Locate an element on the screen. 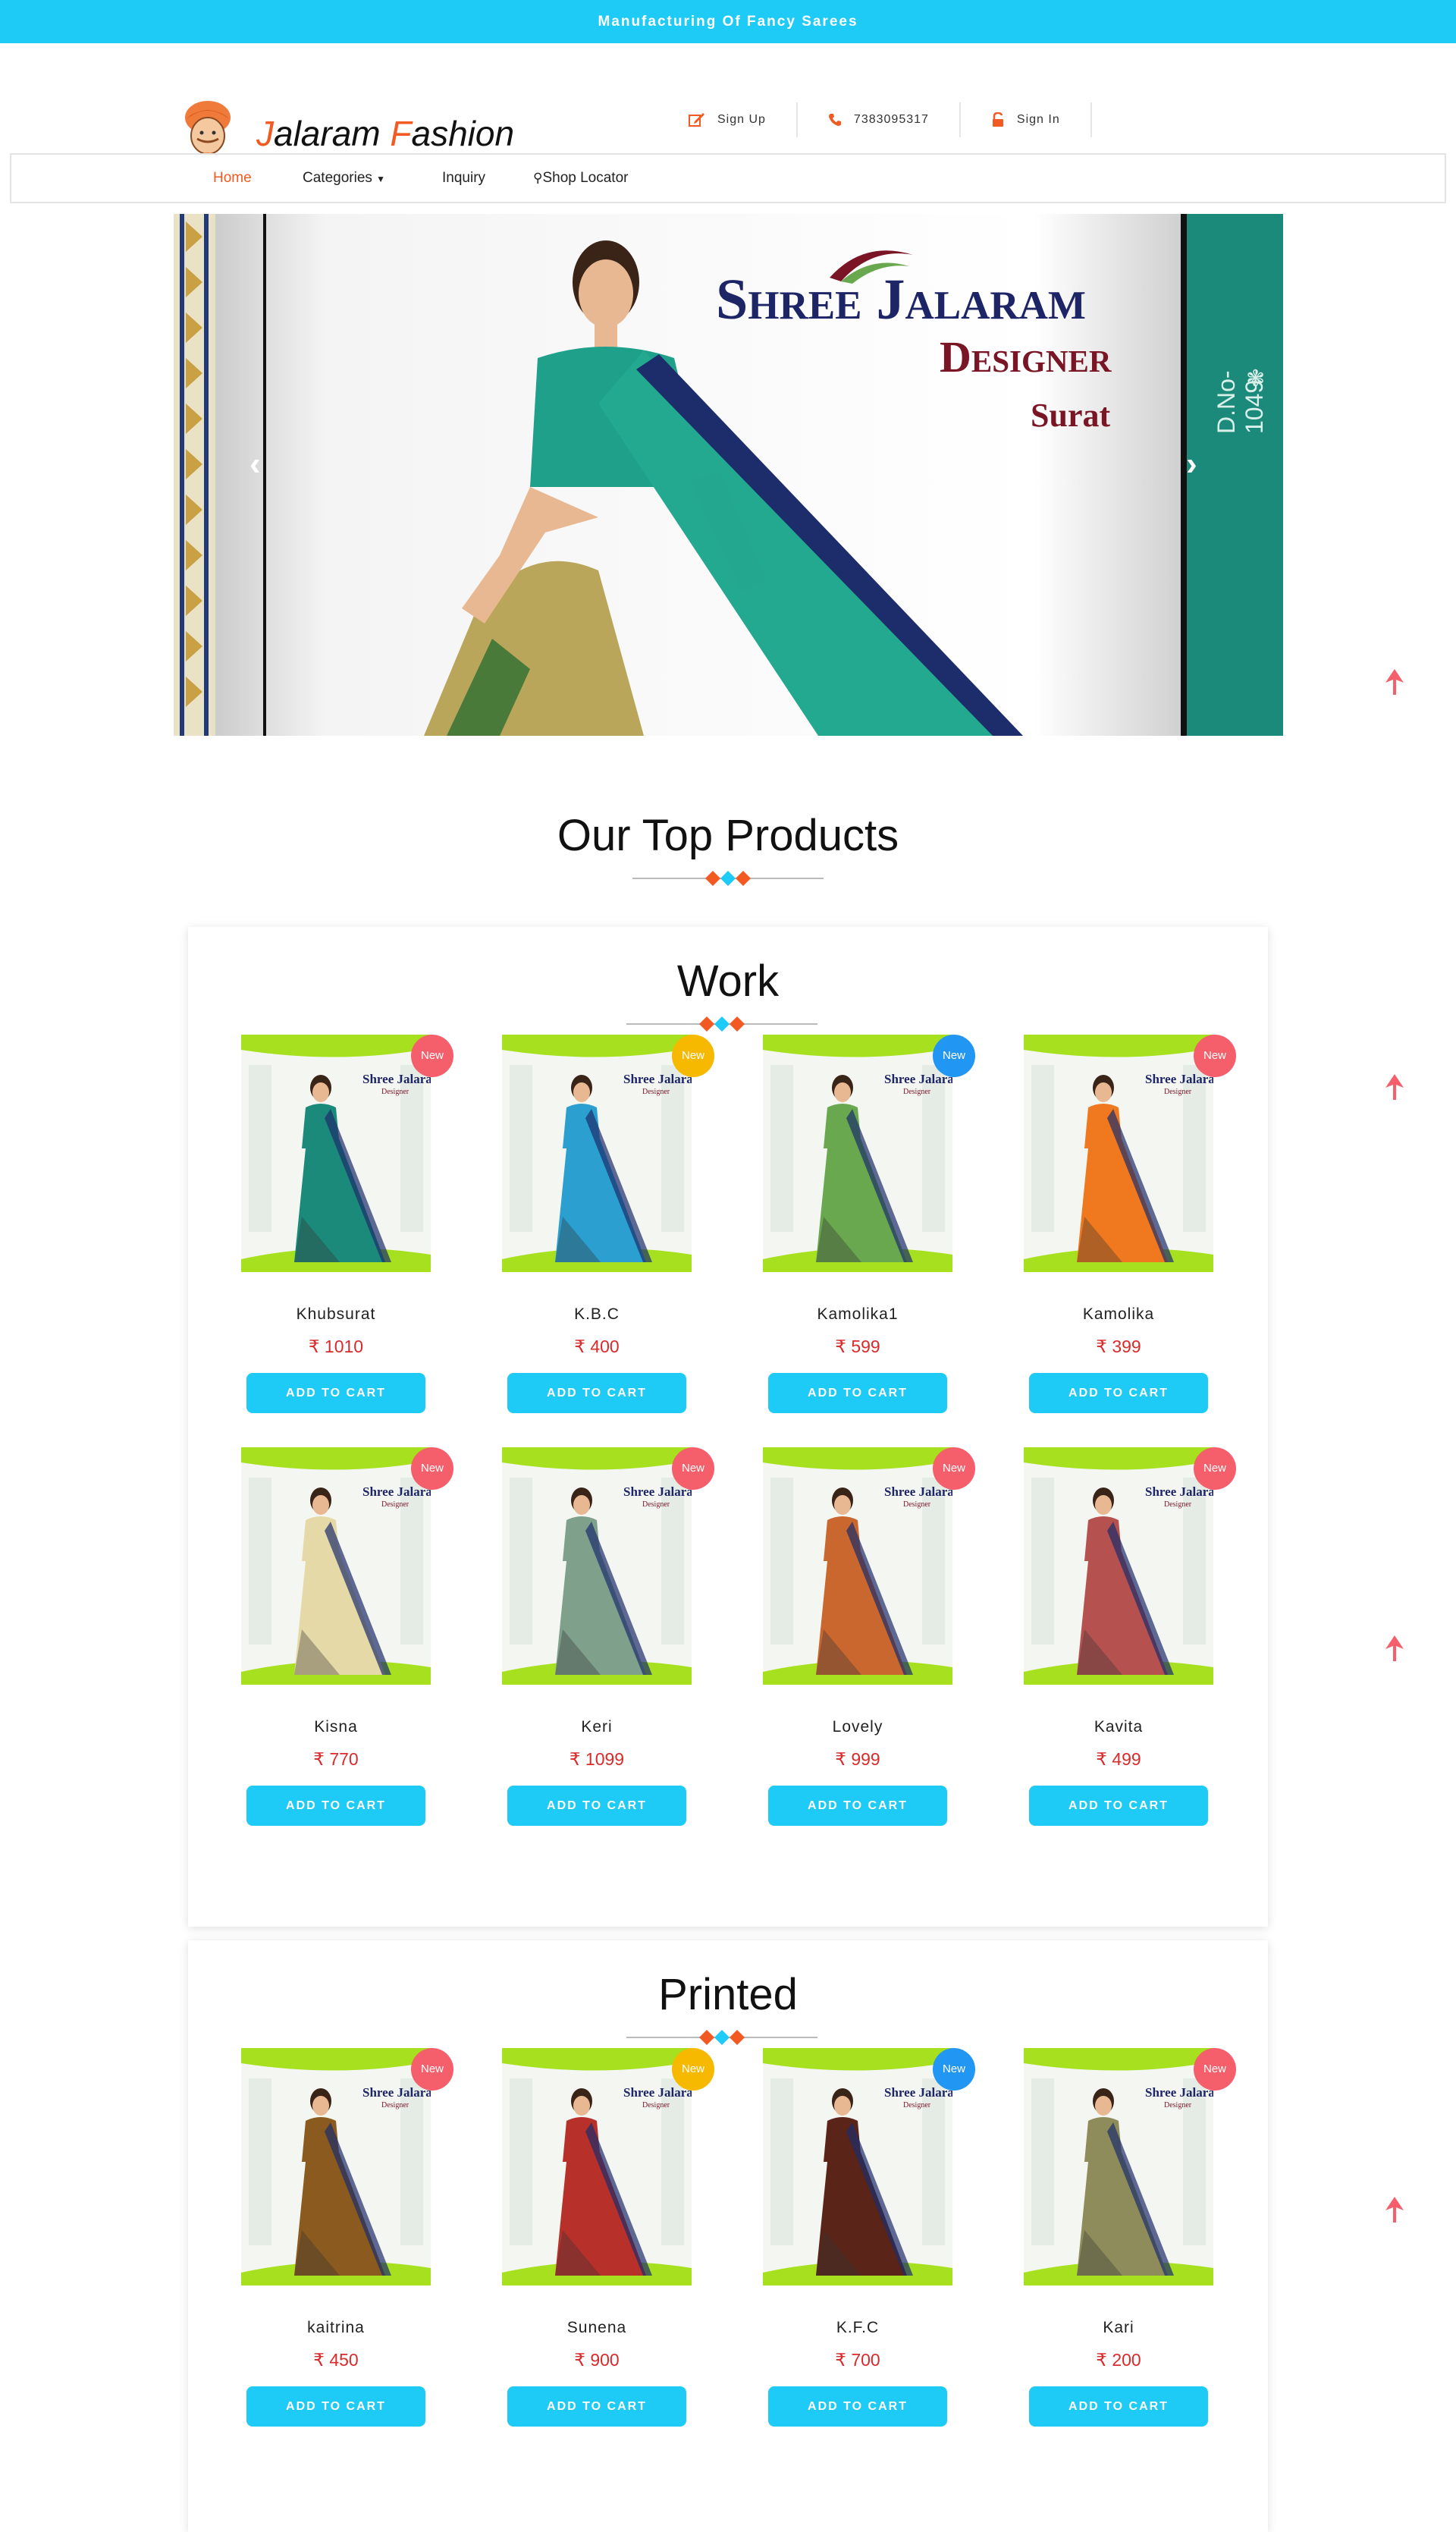 The width and height of the screenshot is (1456, 2532). product-name: Kamolika is located at coordinates (1118, 1314).